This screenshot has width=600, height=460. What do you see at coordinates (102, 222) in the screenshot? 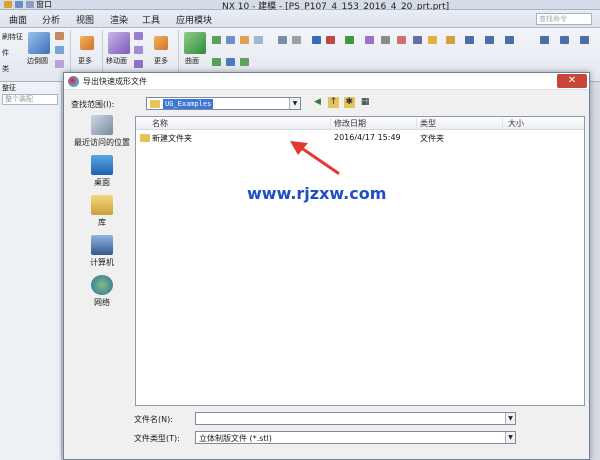
I see `place-library-label: 库` at bounding box center [102, 222].